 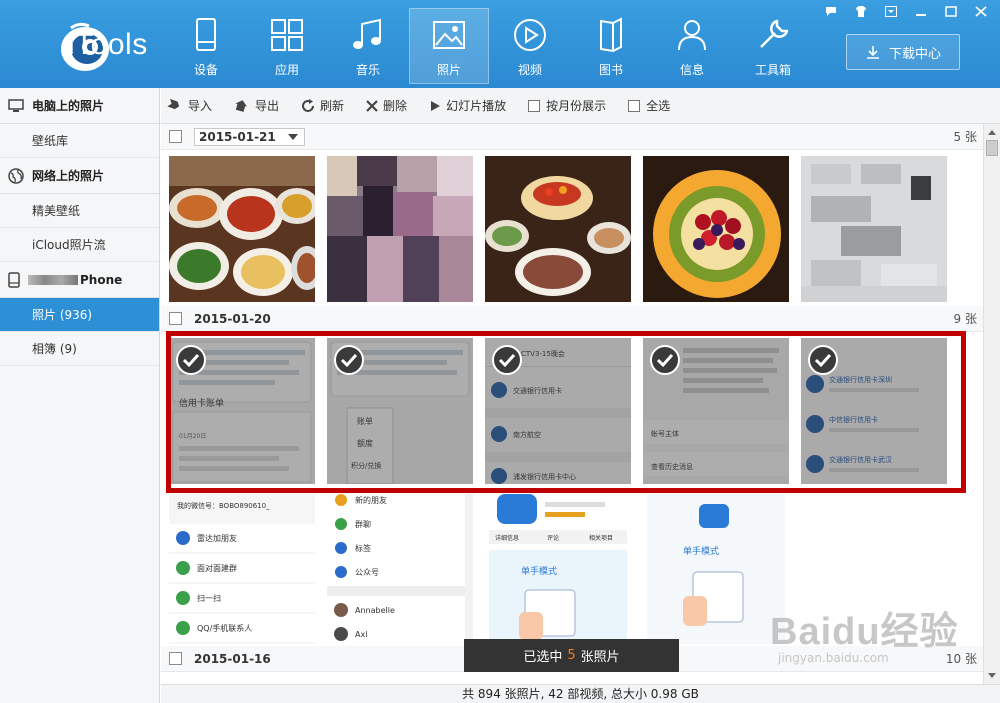 What do you see at coordinates (611, 46) in the screenshot?
I see `nav-books: 图书` at bounding box center [611, 46].